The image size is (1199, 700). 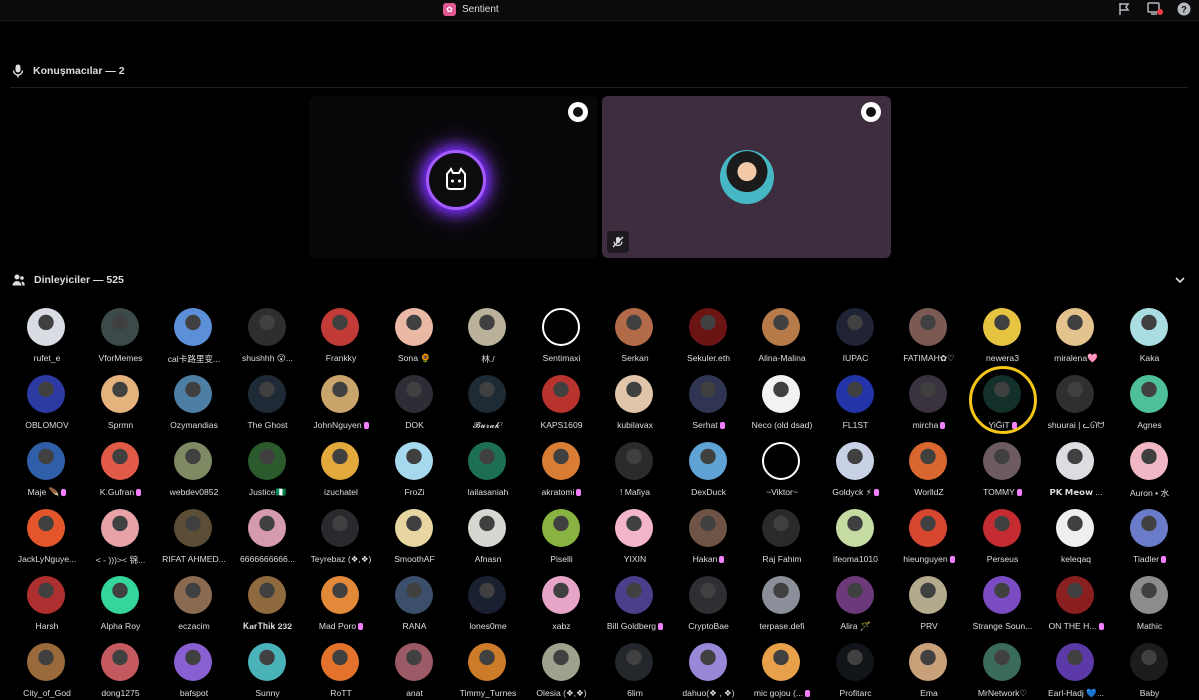 What do you see at coordinates (709, 667) in the screenshot?
I see `listener-item: dahuo(❖ , ❖)` at bounding box center [709, 667].